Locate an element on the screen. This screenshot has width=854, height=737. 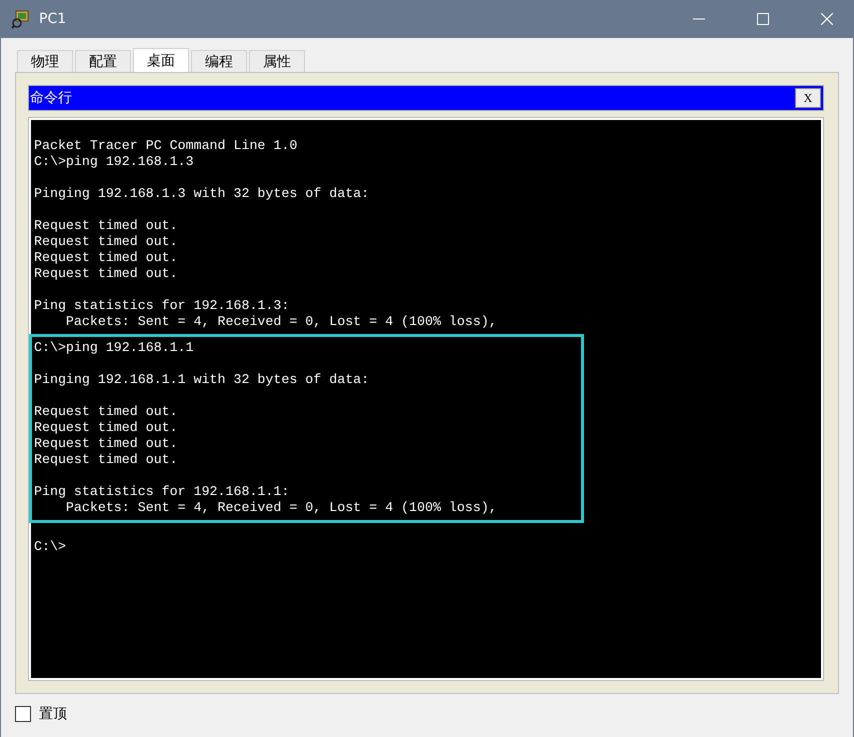
terminal-line: C:\> is located at coordinates (50, 547).